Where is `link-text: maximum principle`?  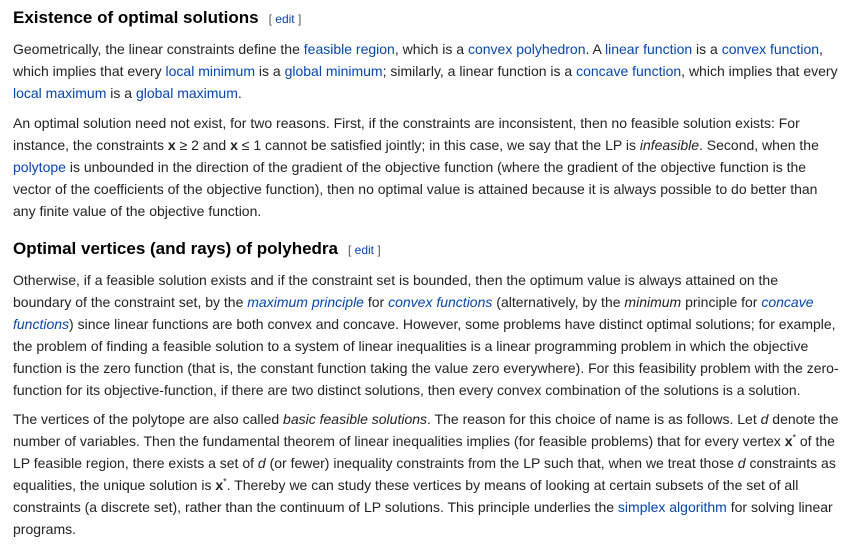
link-text: maximum principle is located at coordinates (305, 302).